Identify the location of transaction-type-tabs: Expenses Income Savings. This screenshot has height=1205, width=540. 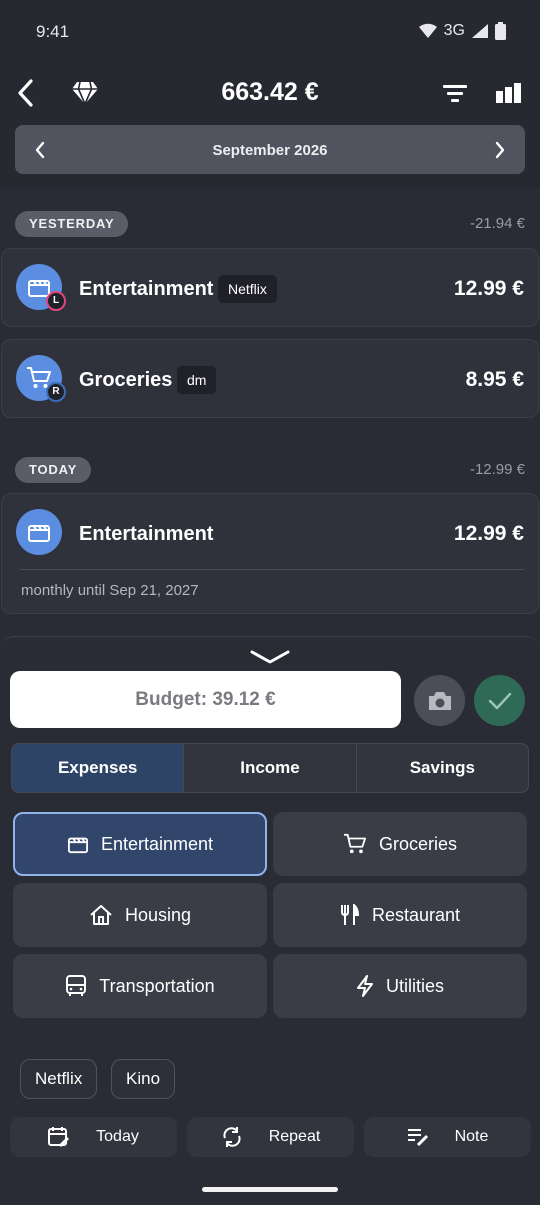
(270, 768).